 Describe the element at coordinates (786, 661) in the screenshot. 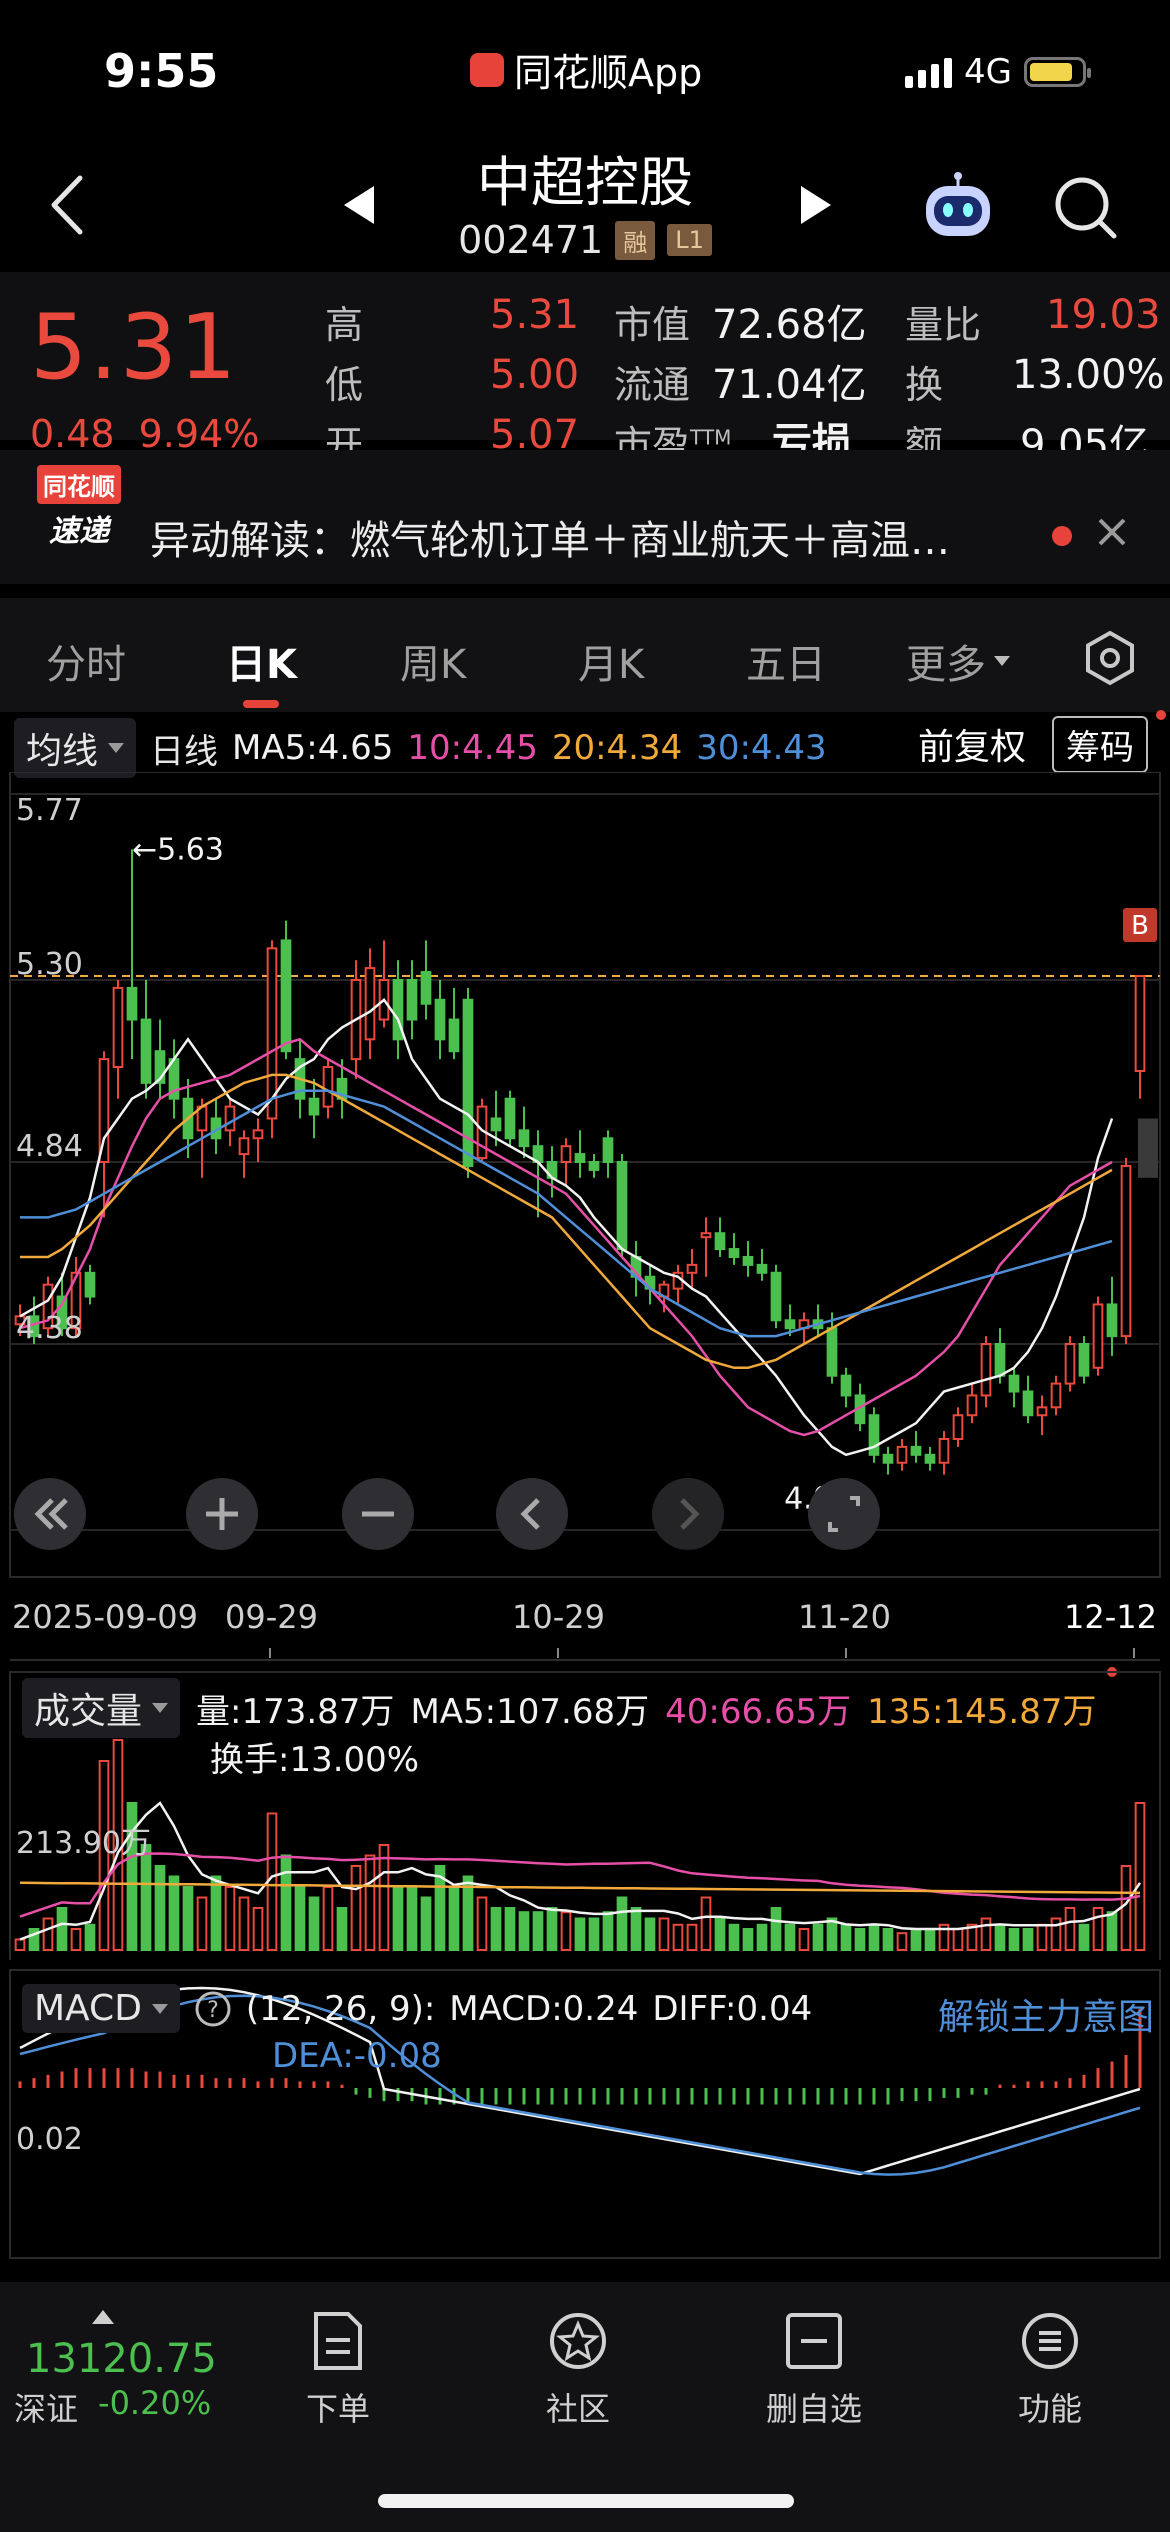

I see `tab-five-day: 五日` at that location.